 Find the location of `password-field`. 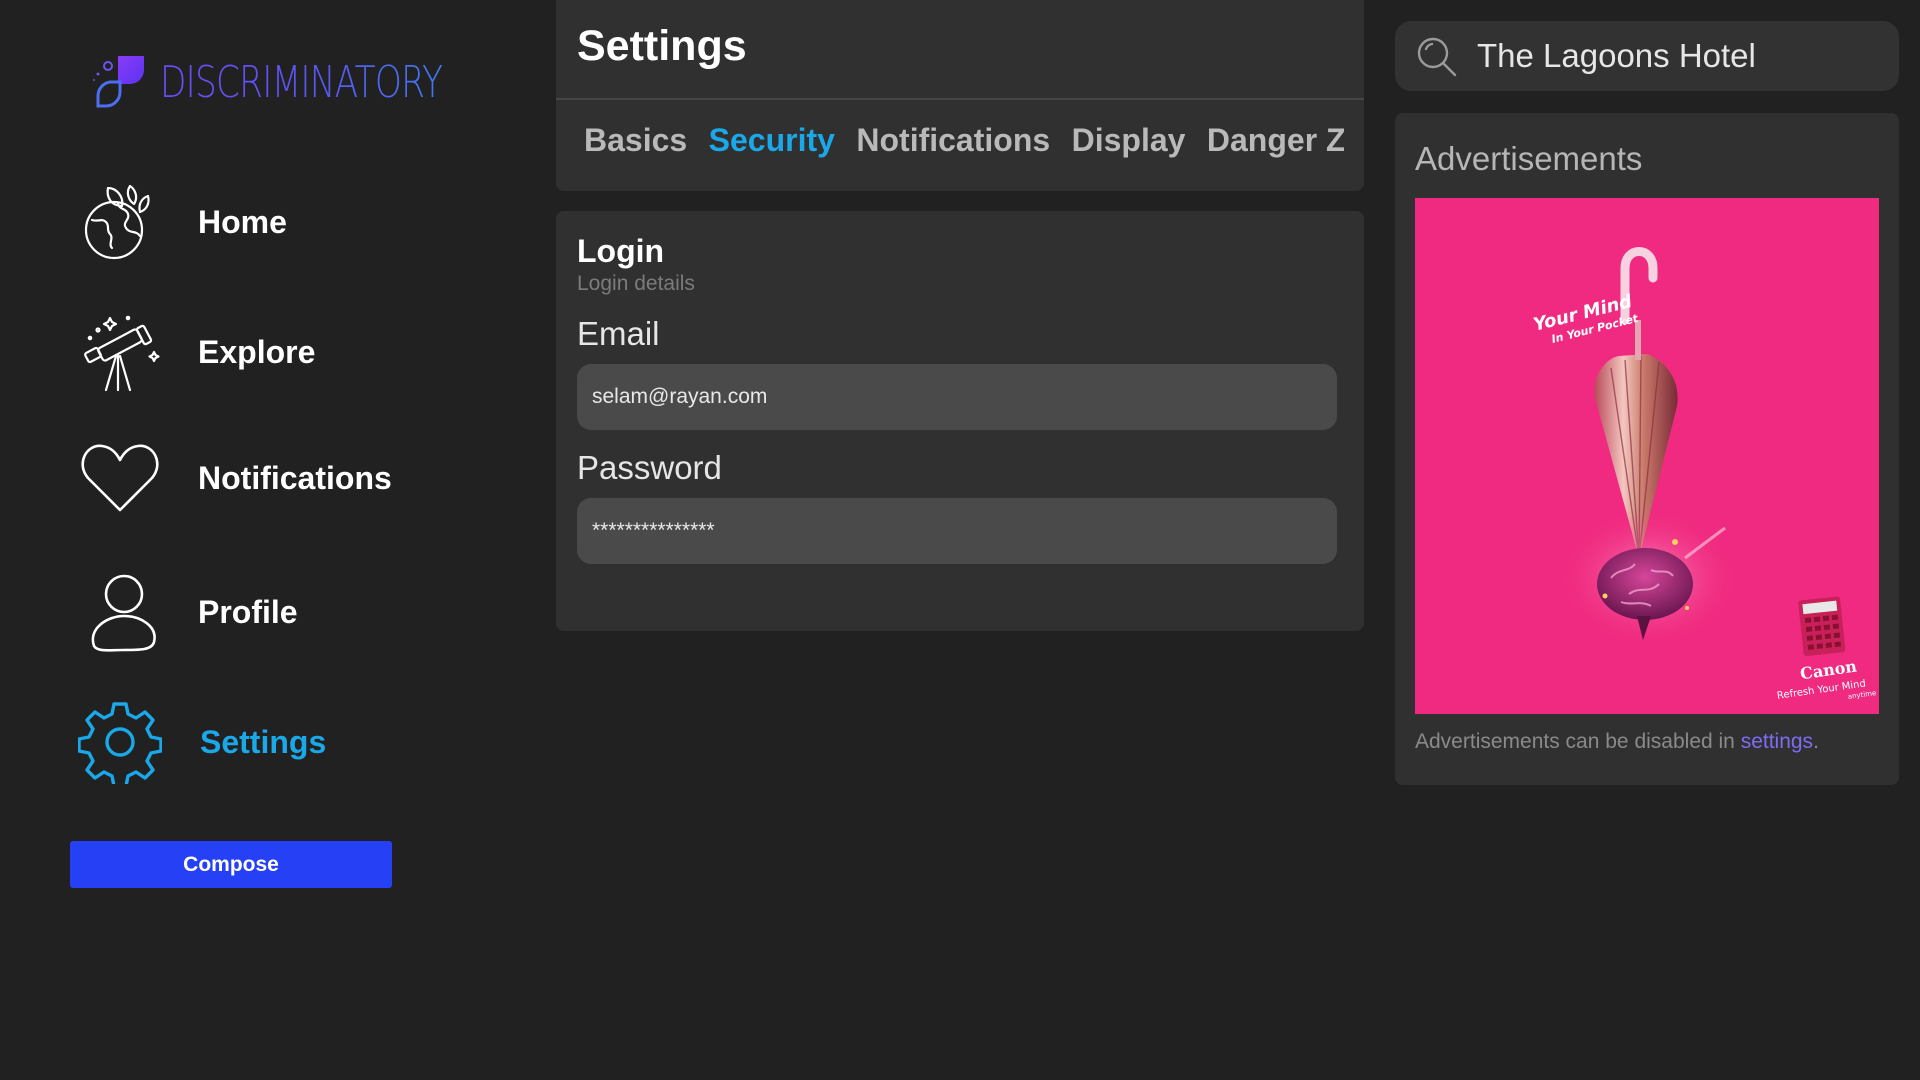

password-field is located at coordinates (957, 531).